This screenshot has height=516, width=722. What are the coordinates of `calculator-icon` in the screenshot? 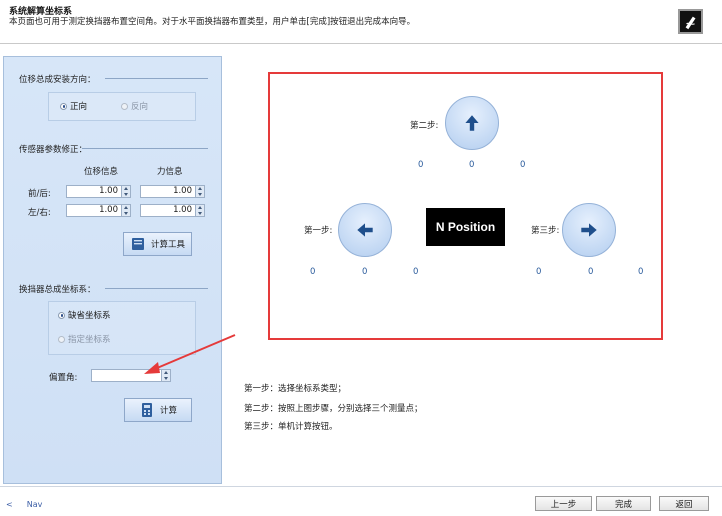 It's located at (146, 410).